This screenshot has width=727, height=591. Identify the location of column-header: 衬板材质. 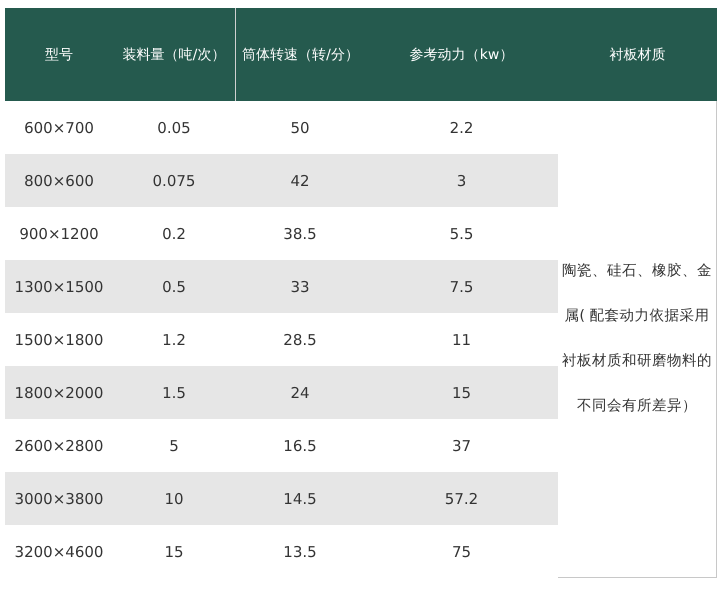
(637, 54).